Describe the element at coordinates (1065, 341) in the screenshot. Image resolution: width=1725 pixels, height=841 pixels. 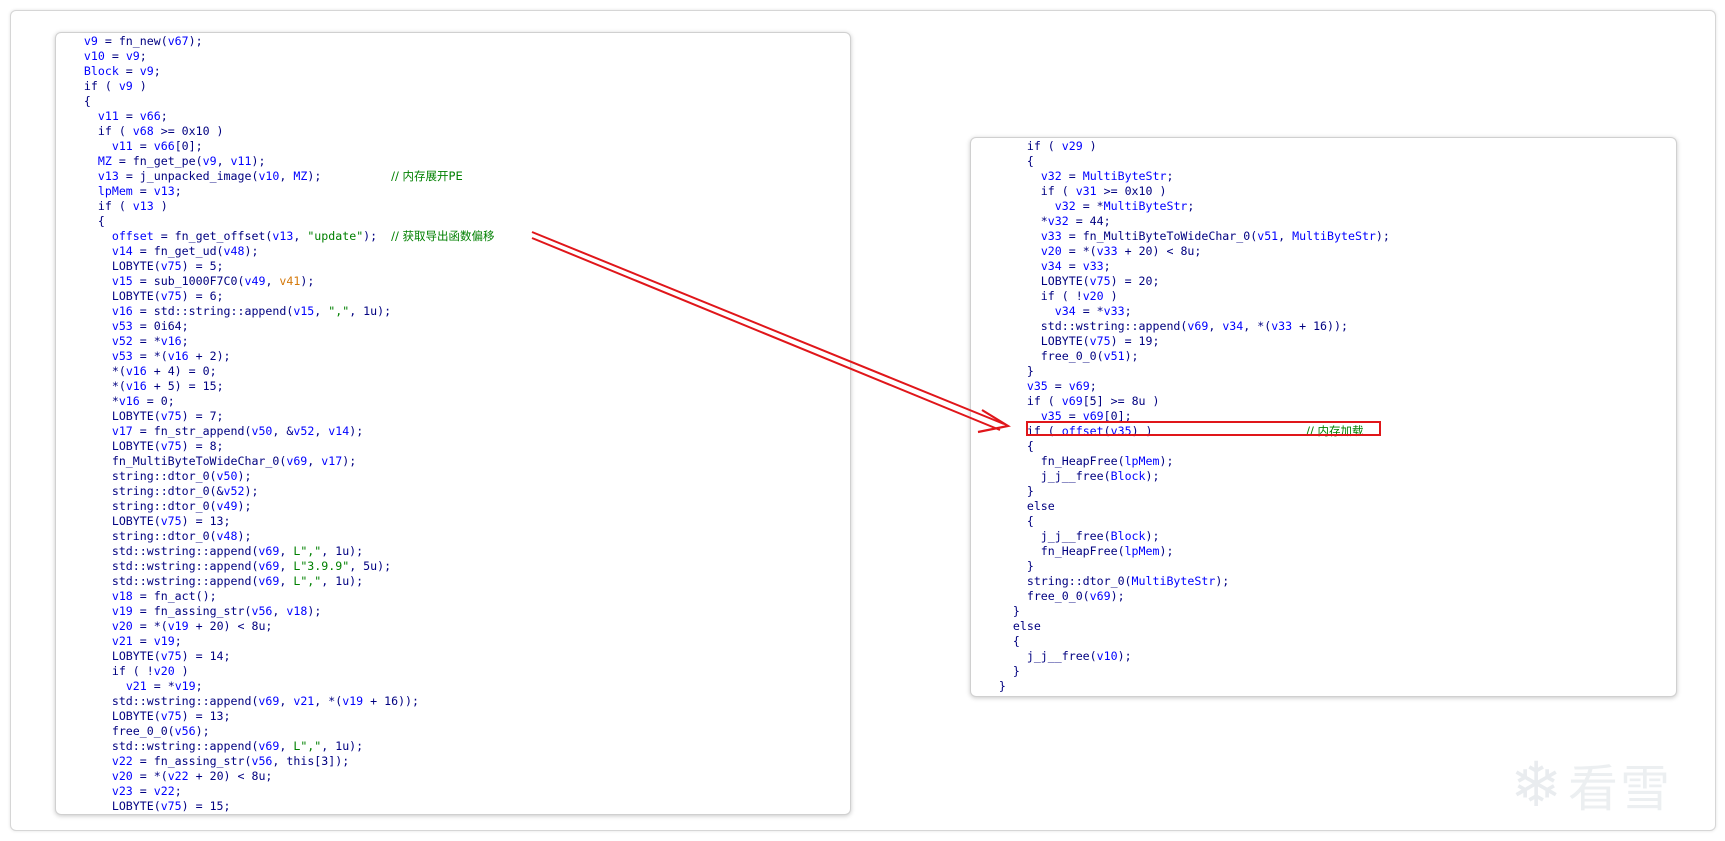
I see `code-line: LOBYTE(v75) = 19;` at that location.